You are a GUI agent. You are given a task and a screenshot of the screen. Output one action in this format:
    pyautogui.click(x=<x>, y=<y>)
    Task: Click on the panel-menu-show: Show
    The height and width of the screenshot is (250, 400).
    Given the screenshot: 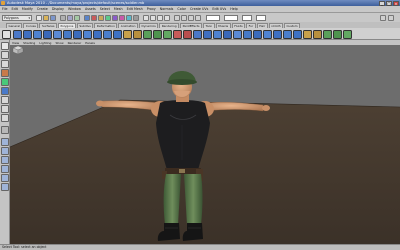 What is the action you would take?
    pyautogui.click(x=59, y=43)
    